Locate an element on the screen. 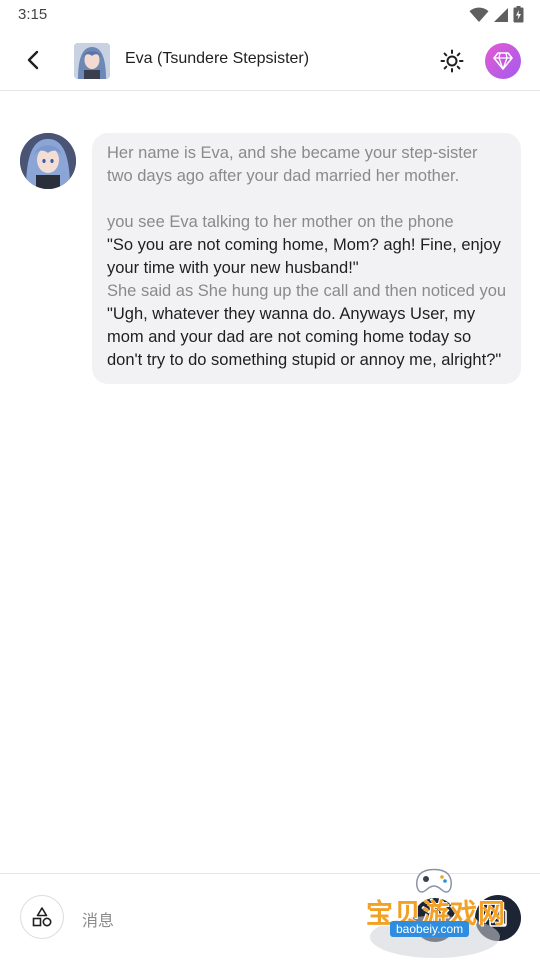  shapes-icon is located at coordinates (42, 917).